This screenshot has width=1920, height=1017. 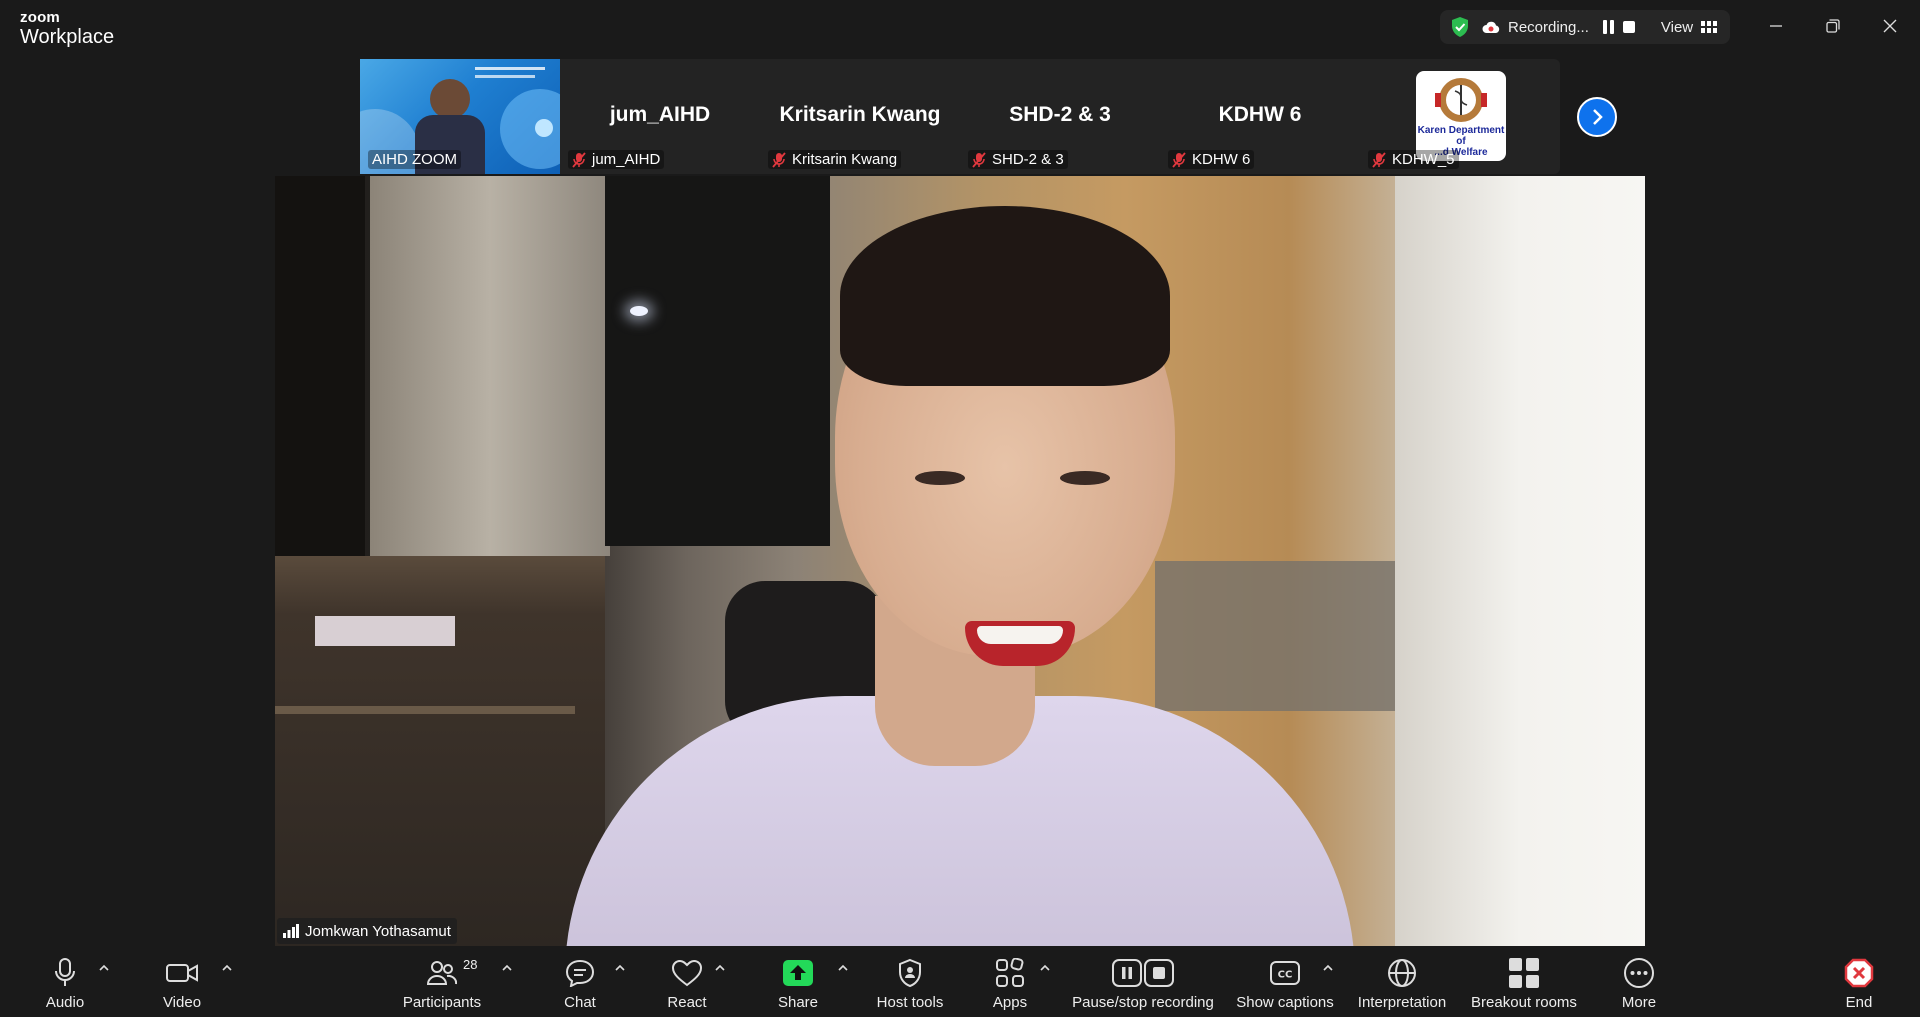 I want to click on closed-captions-icon: CC, so click(x=1285, y=973).